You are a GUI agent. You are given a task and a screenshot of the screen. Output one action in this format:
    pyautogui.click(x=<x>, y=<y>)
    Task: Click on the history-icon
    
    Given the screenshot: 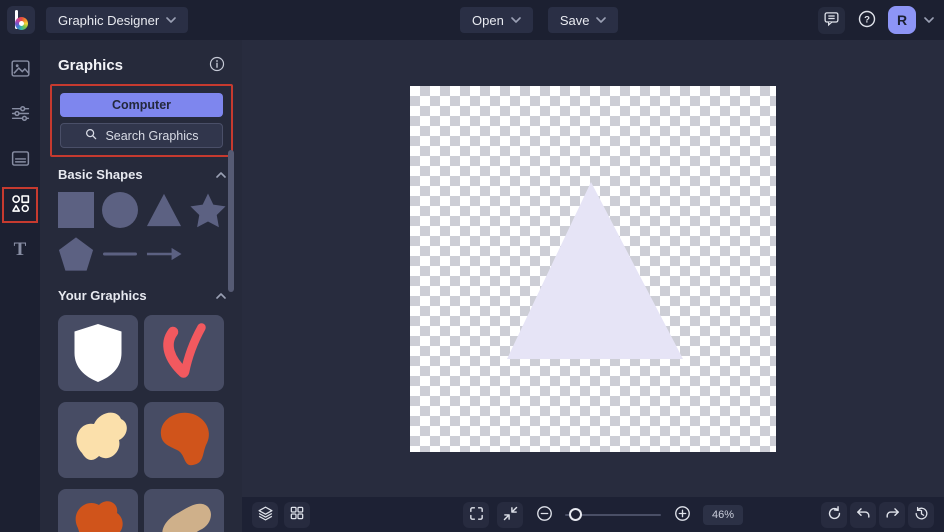 What is the action you would take?
    pyautogui.click(x=921, y=515)
    